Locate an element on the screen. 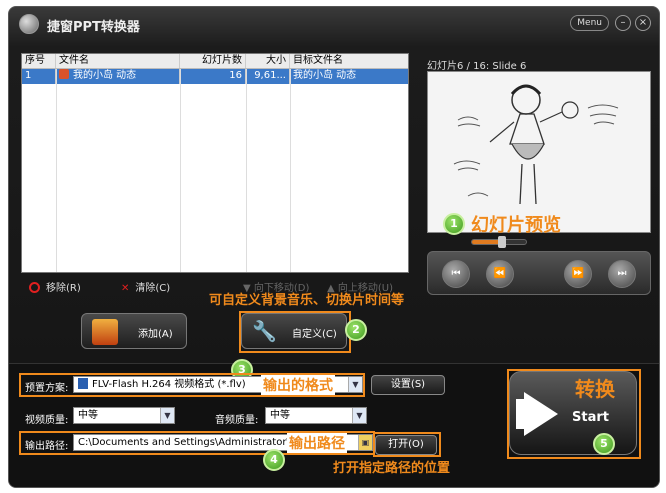  video-quality-label: 视频质量: is located at coordinates (47, 420).